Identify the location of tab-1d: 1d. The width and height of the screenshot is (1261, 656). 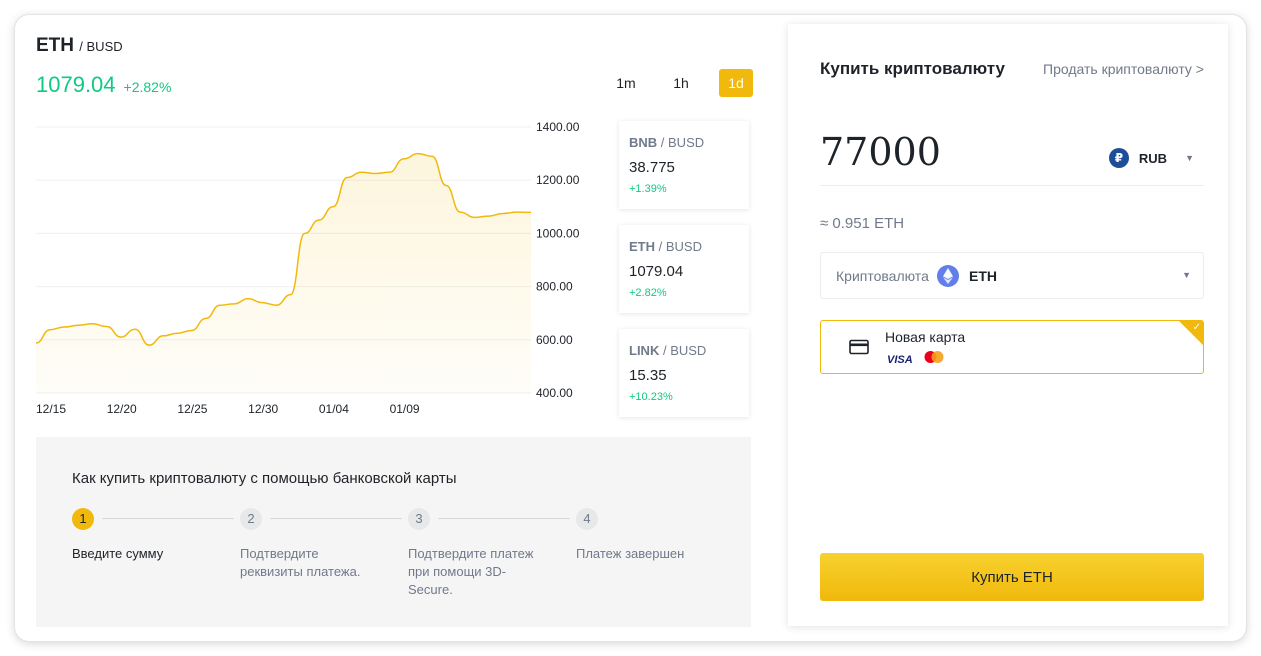
(736, 83).